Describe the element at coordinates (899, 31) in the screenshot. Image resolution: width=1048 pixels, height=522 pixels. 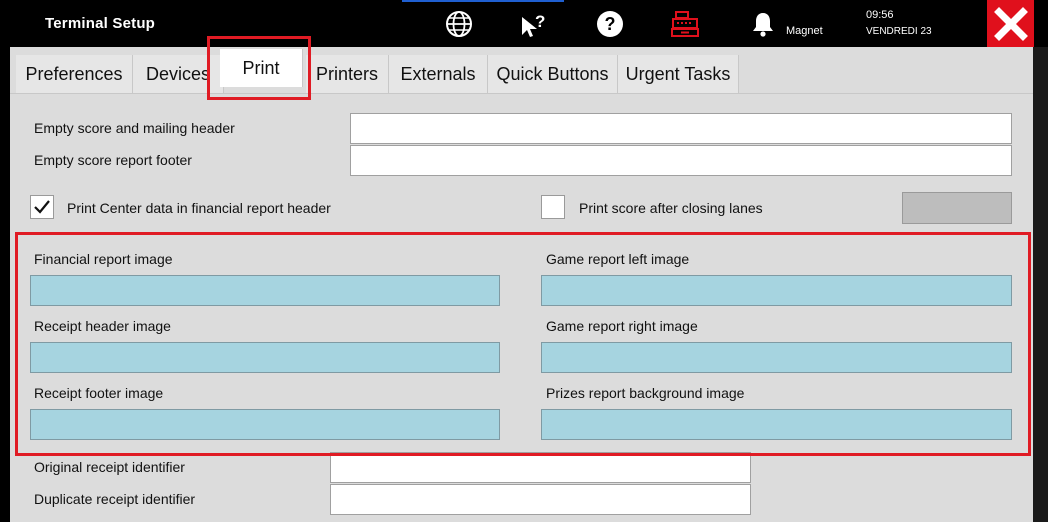
I see `clock-date: VENDREDI 23` at that location.